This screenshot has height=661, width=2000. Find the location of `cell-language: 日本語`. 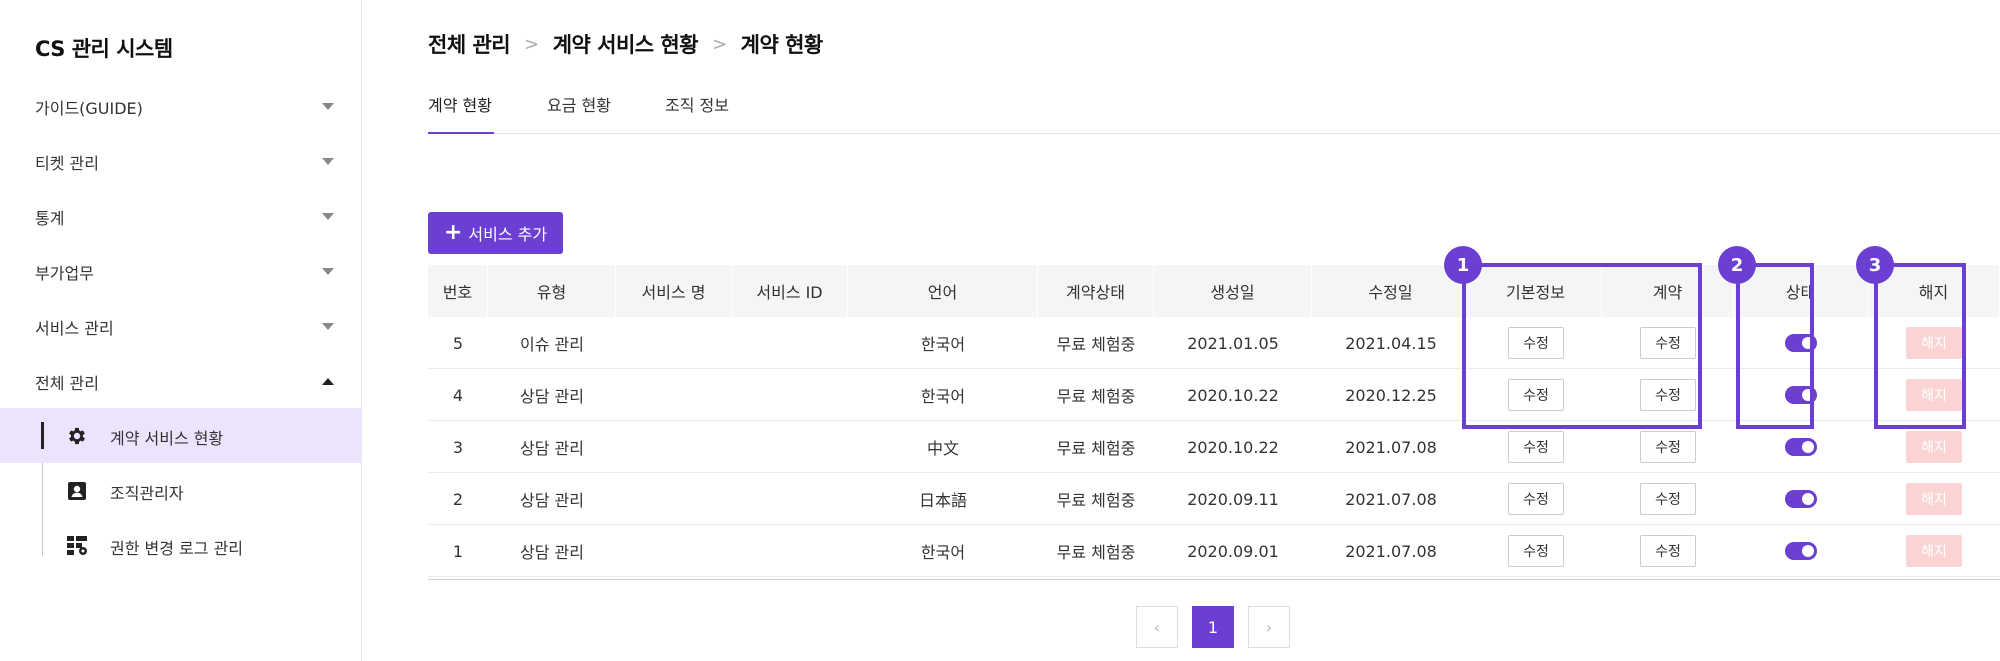

cell-language: 日本語 is located at coordinates (942, 500).